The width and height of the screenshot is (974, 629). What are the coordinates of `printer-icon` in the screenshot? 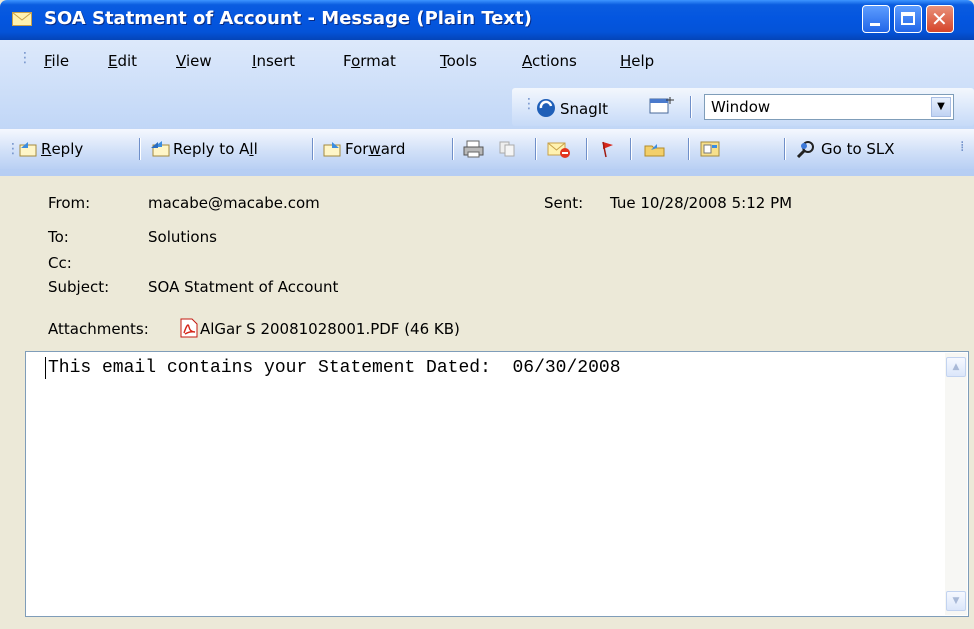 It's located at (473, 149).